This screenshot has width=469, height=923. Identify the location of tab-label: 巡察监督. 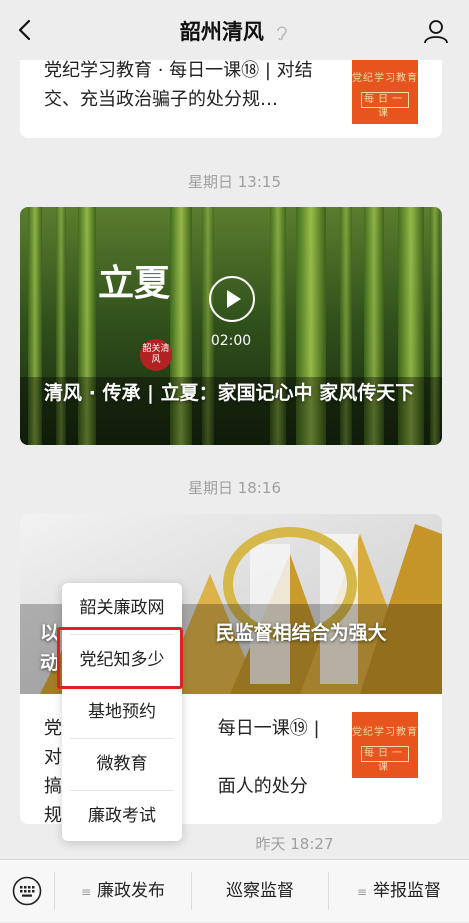
(260, 891).